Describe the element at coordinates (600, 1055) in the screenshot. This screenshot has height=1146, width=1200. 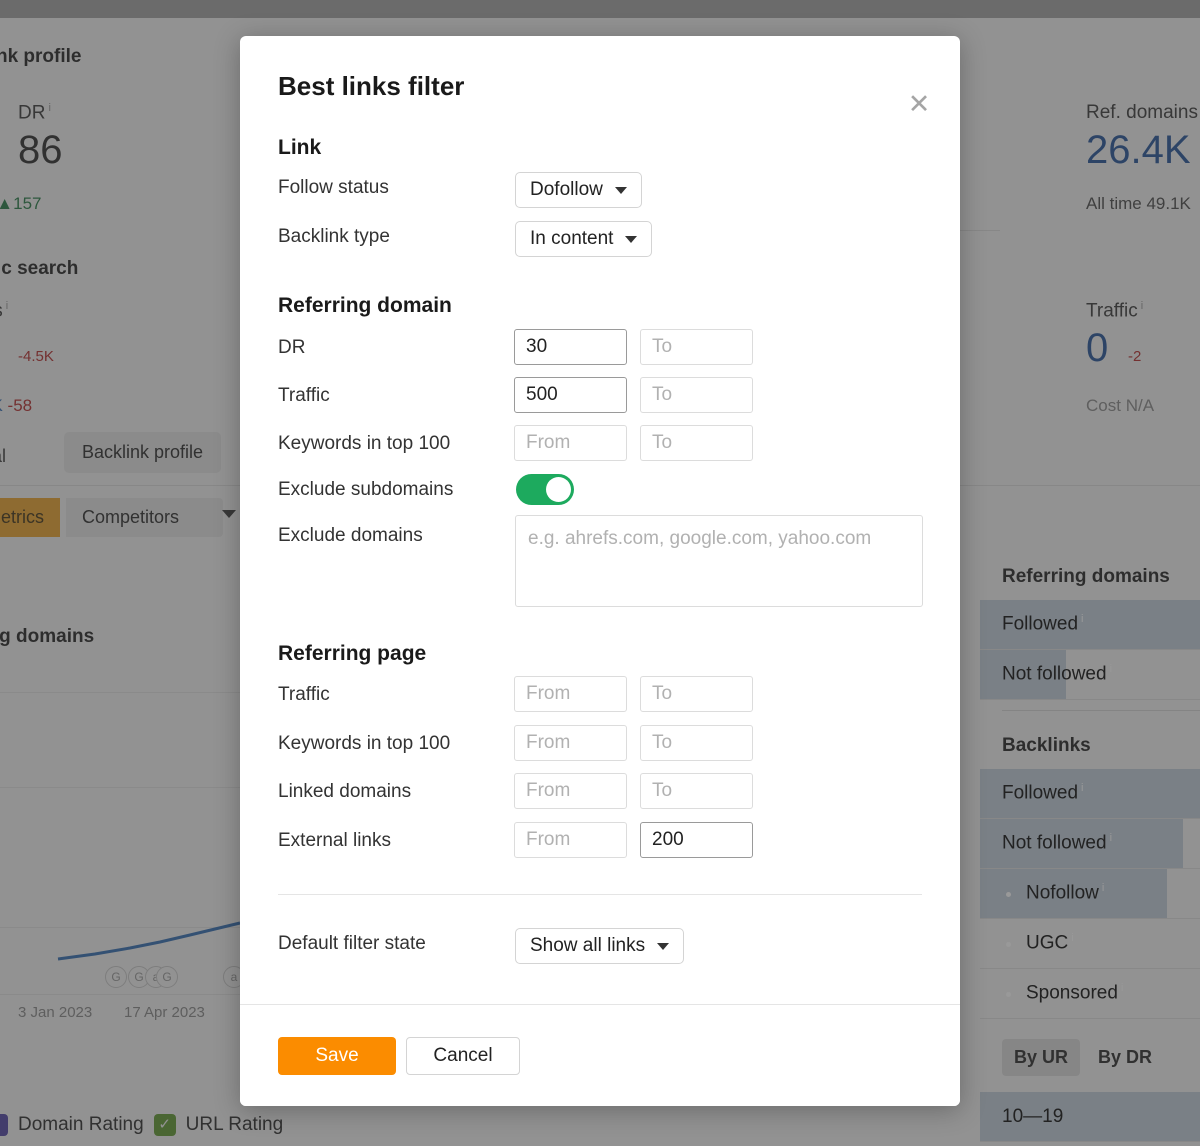
I see `modal-footer: Save Cancel` at that location.